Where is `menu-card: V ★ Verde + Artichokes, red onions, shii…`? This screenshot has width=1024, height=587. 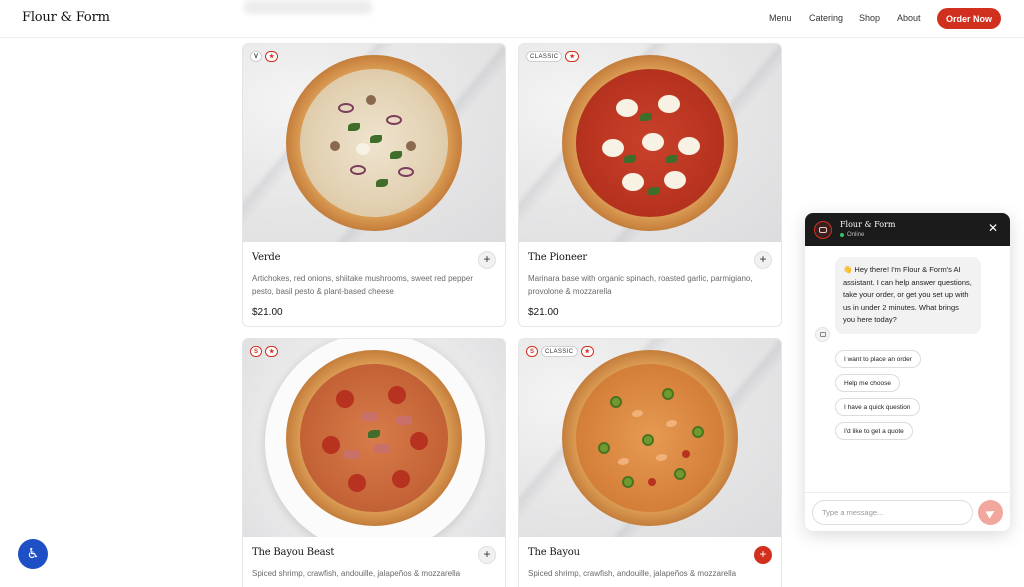
menu-card: V ★ Verde + Artichokes, red onions, shii… is located at coordinates (374, 185).